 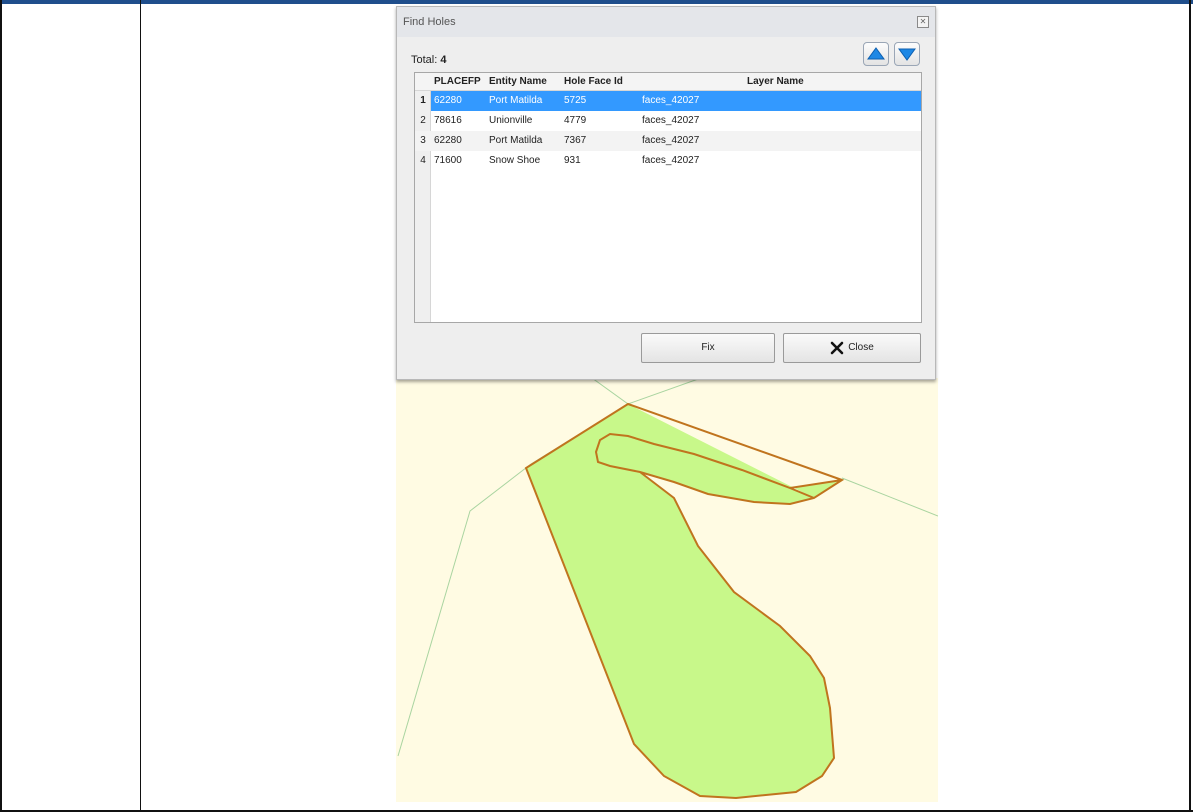 What do you see at coordinates (572, 160) in the screenshot?
I see `cell-hole-face-id: 931` at bounding box center [572, 160].